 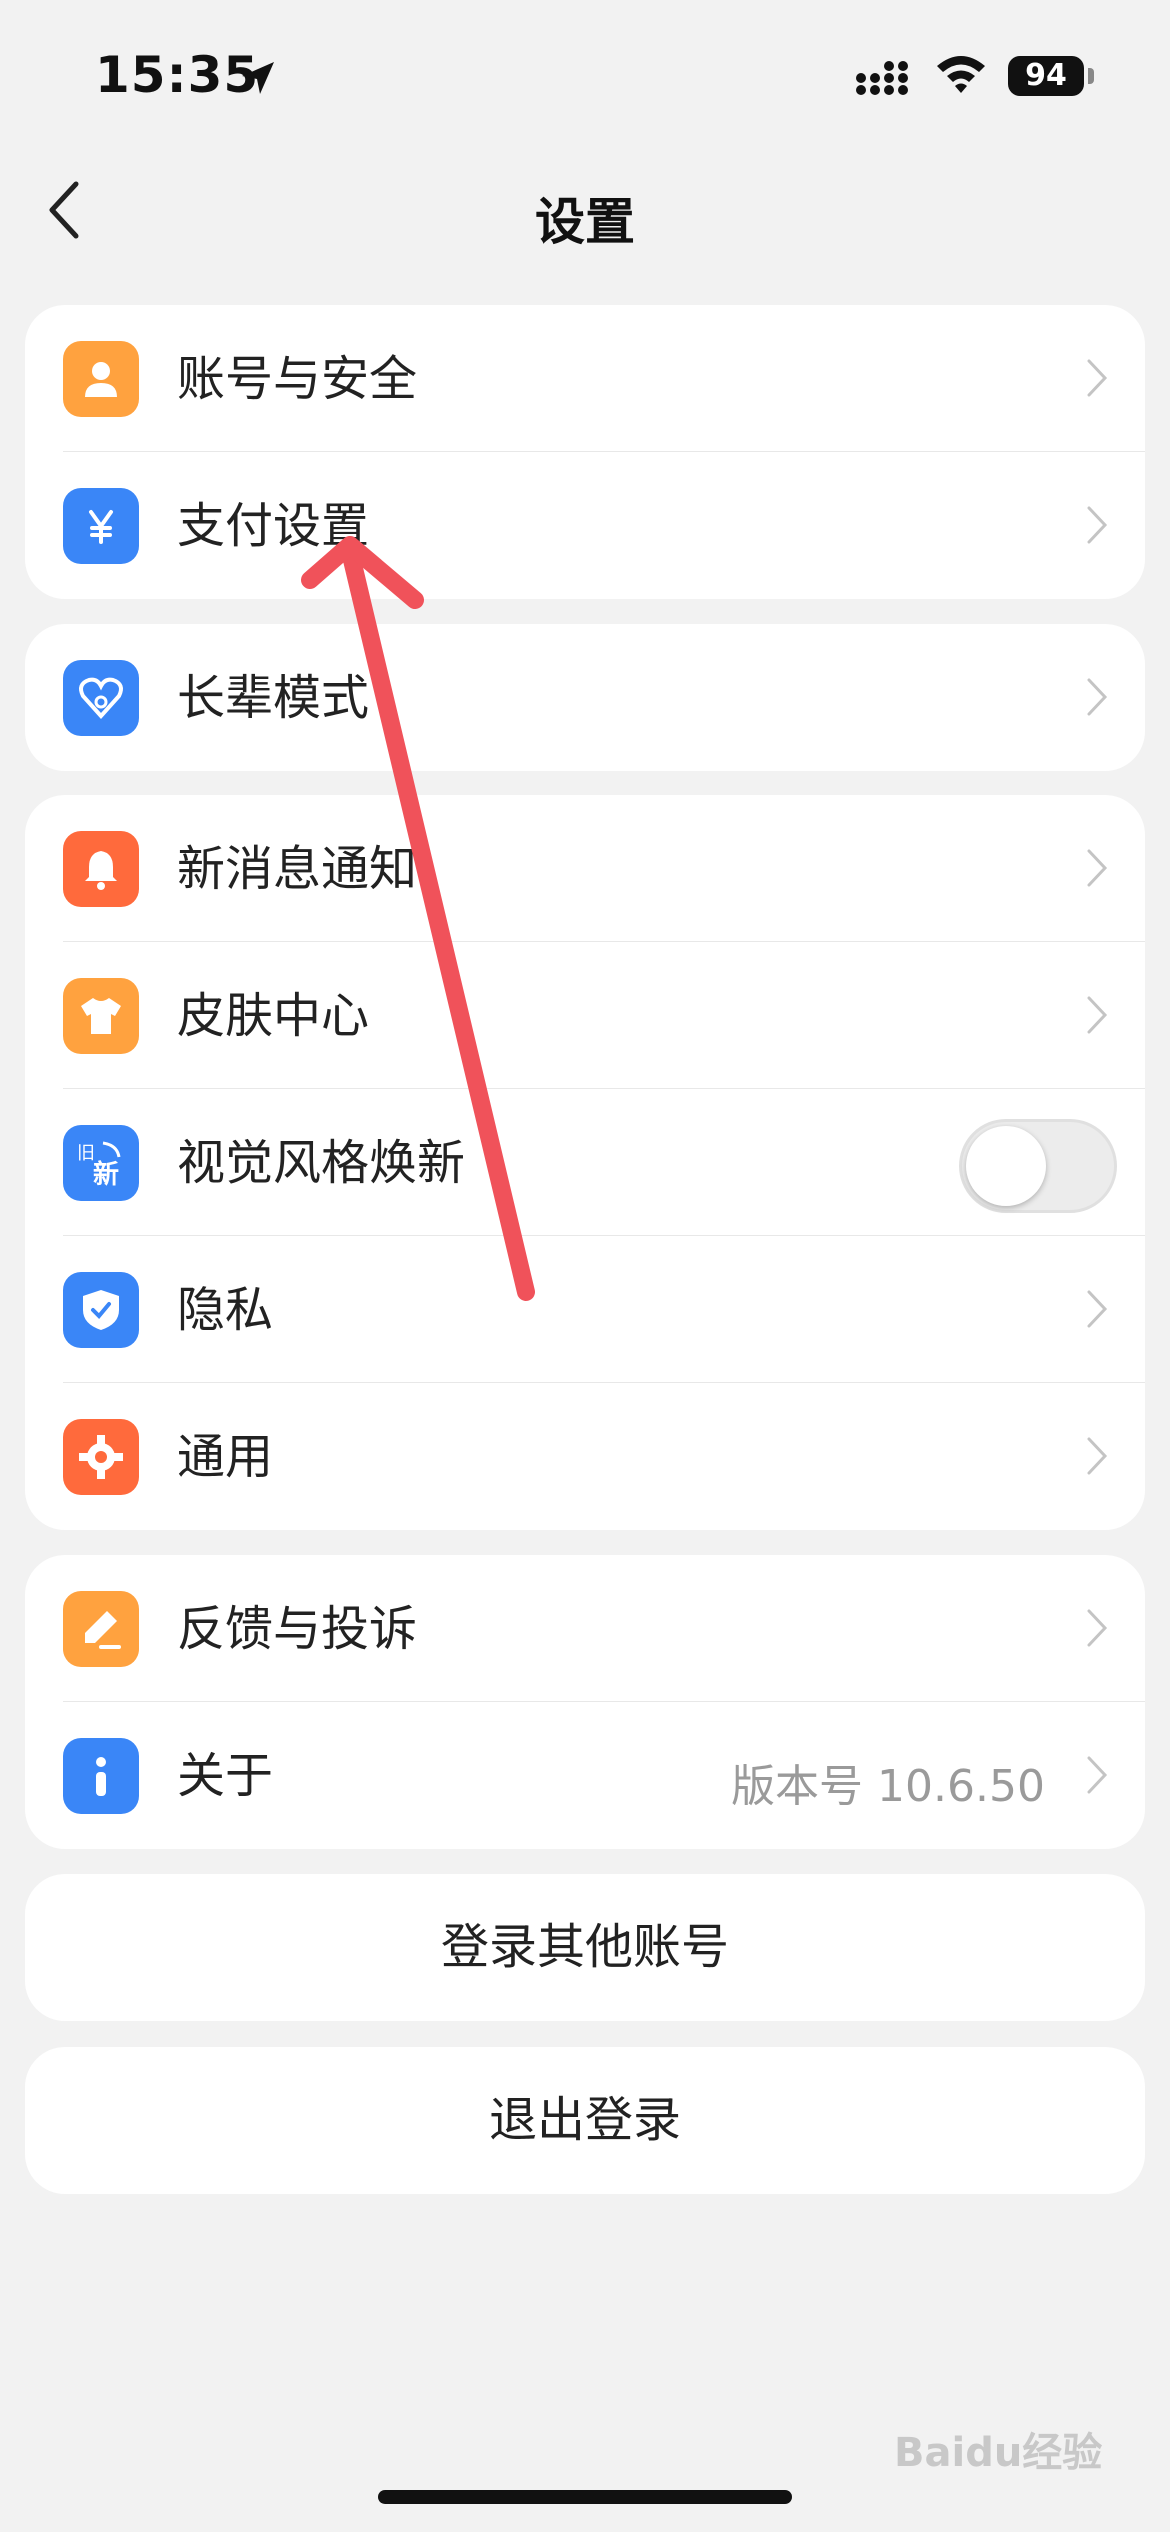 I want to click on battery-tip, so click(x=1091, y=76).